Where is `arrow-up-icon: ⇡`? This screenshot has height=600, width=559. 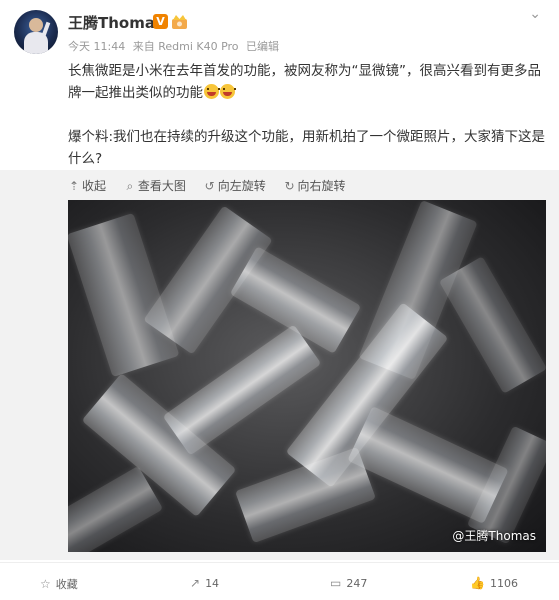 arrow-up-icon: ⇡ is located at coordinates (74, 186).